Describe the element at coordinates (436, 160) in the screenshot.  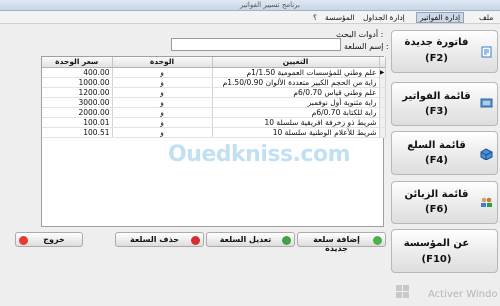
I see `goods-list-shortcut: (F4)` at that location.